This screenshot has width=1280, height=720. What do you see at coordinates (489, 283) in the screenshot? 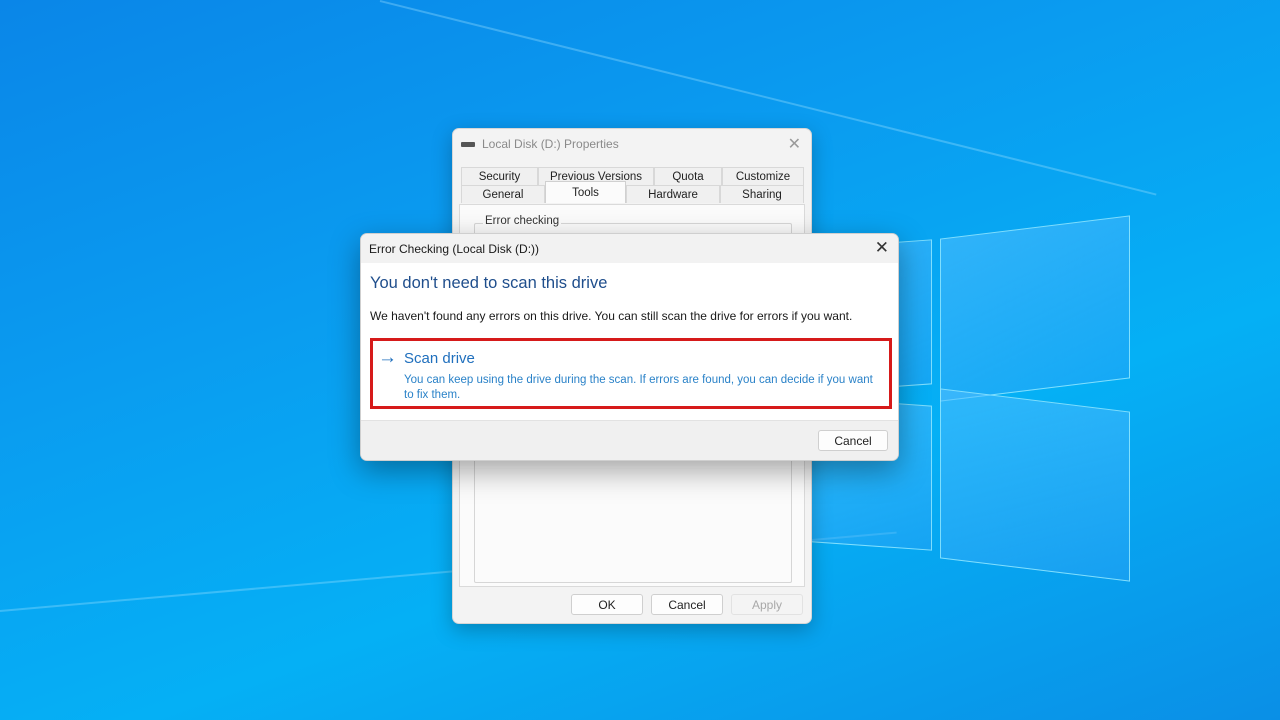
I see `dialog-heading: You don't need to scan this drive` at bounding box center [489, 283].